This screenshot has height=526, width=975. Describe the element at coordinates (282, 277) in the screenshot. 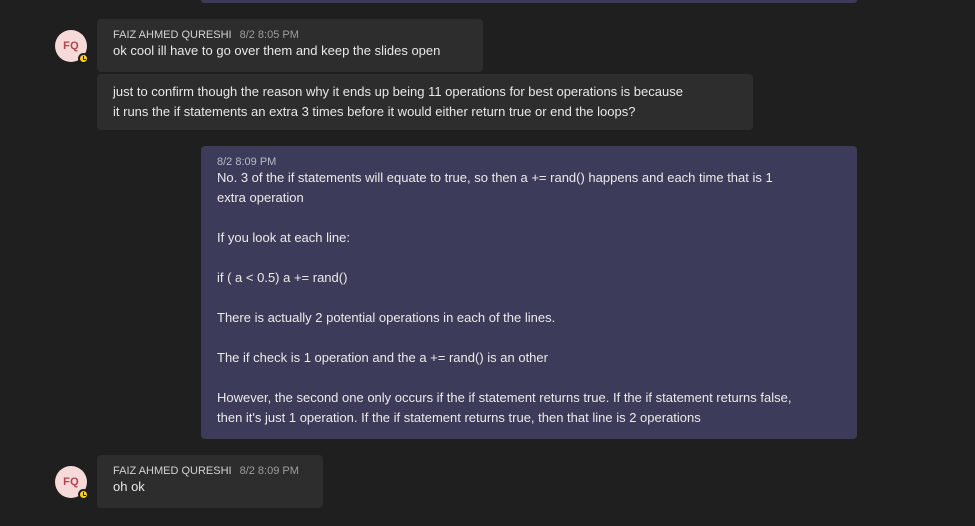

I see `message-text-line: if ( a < 0.5) a += rand()` at that location.